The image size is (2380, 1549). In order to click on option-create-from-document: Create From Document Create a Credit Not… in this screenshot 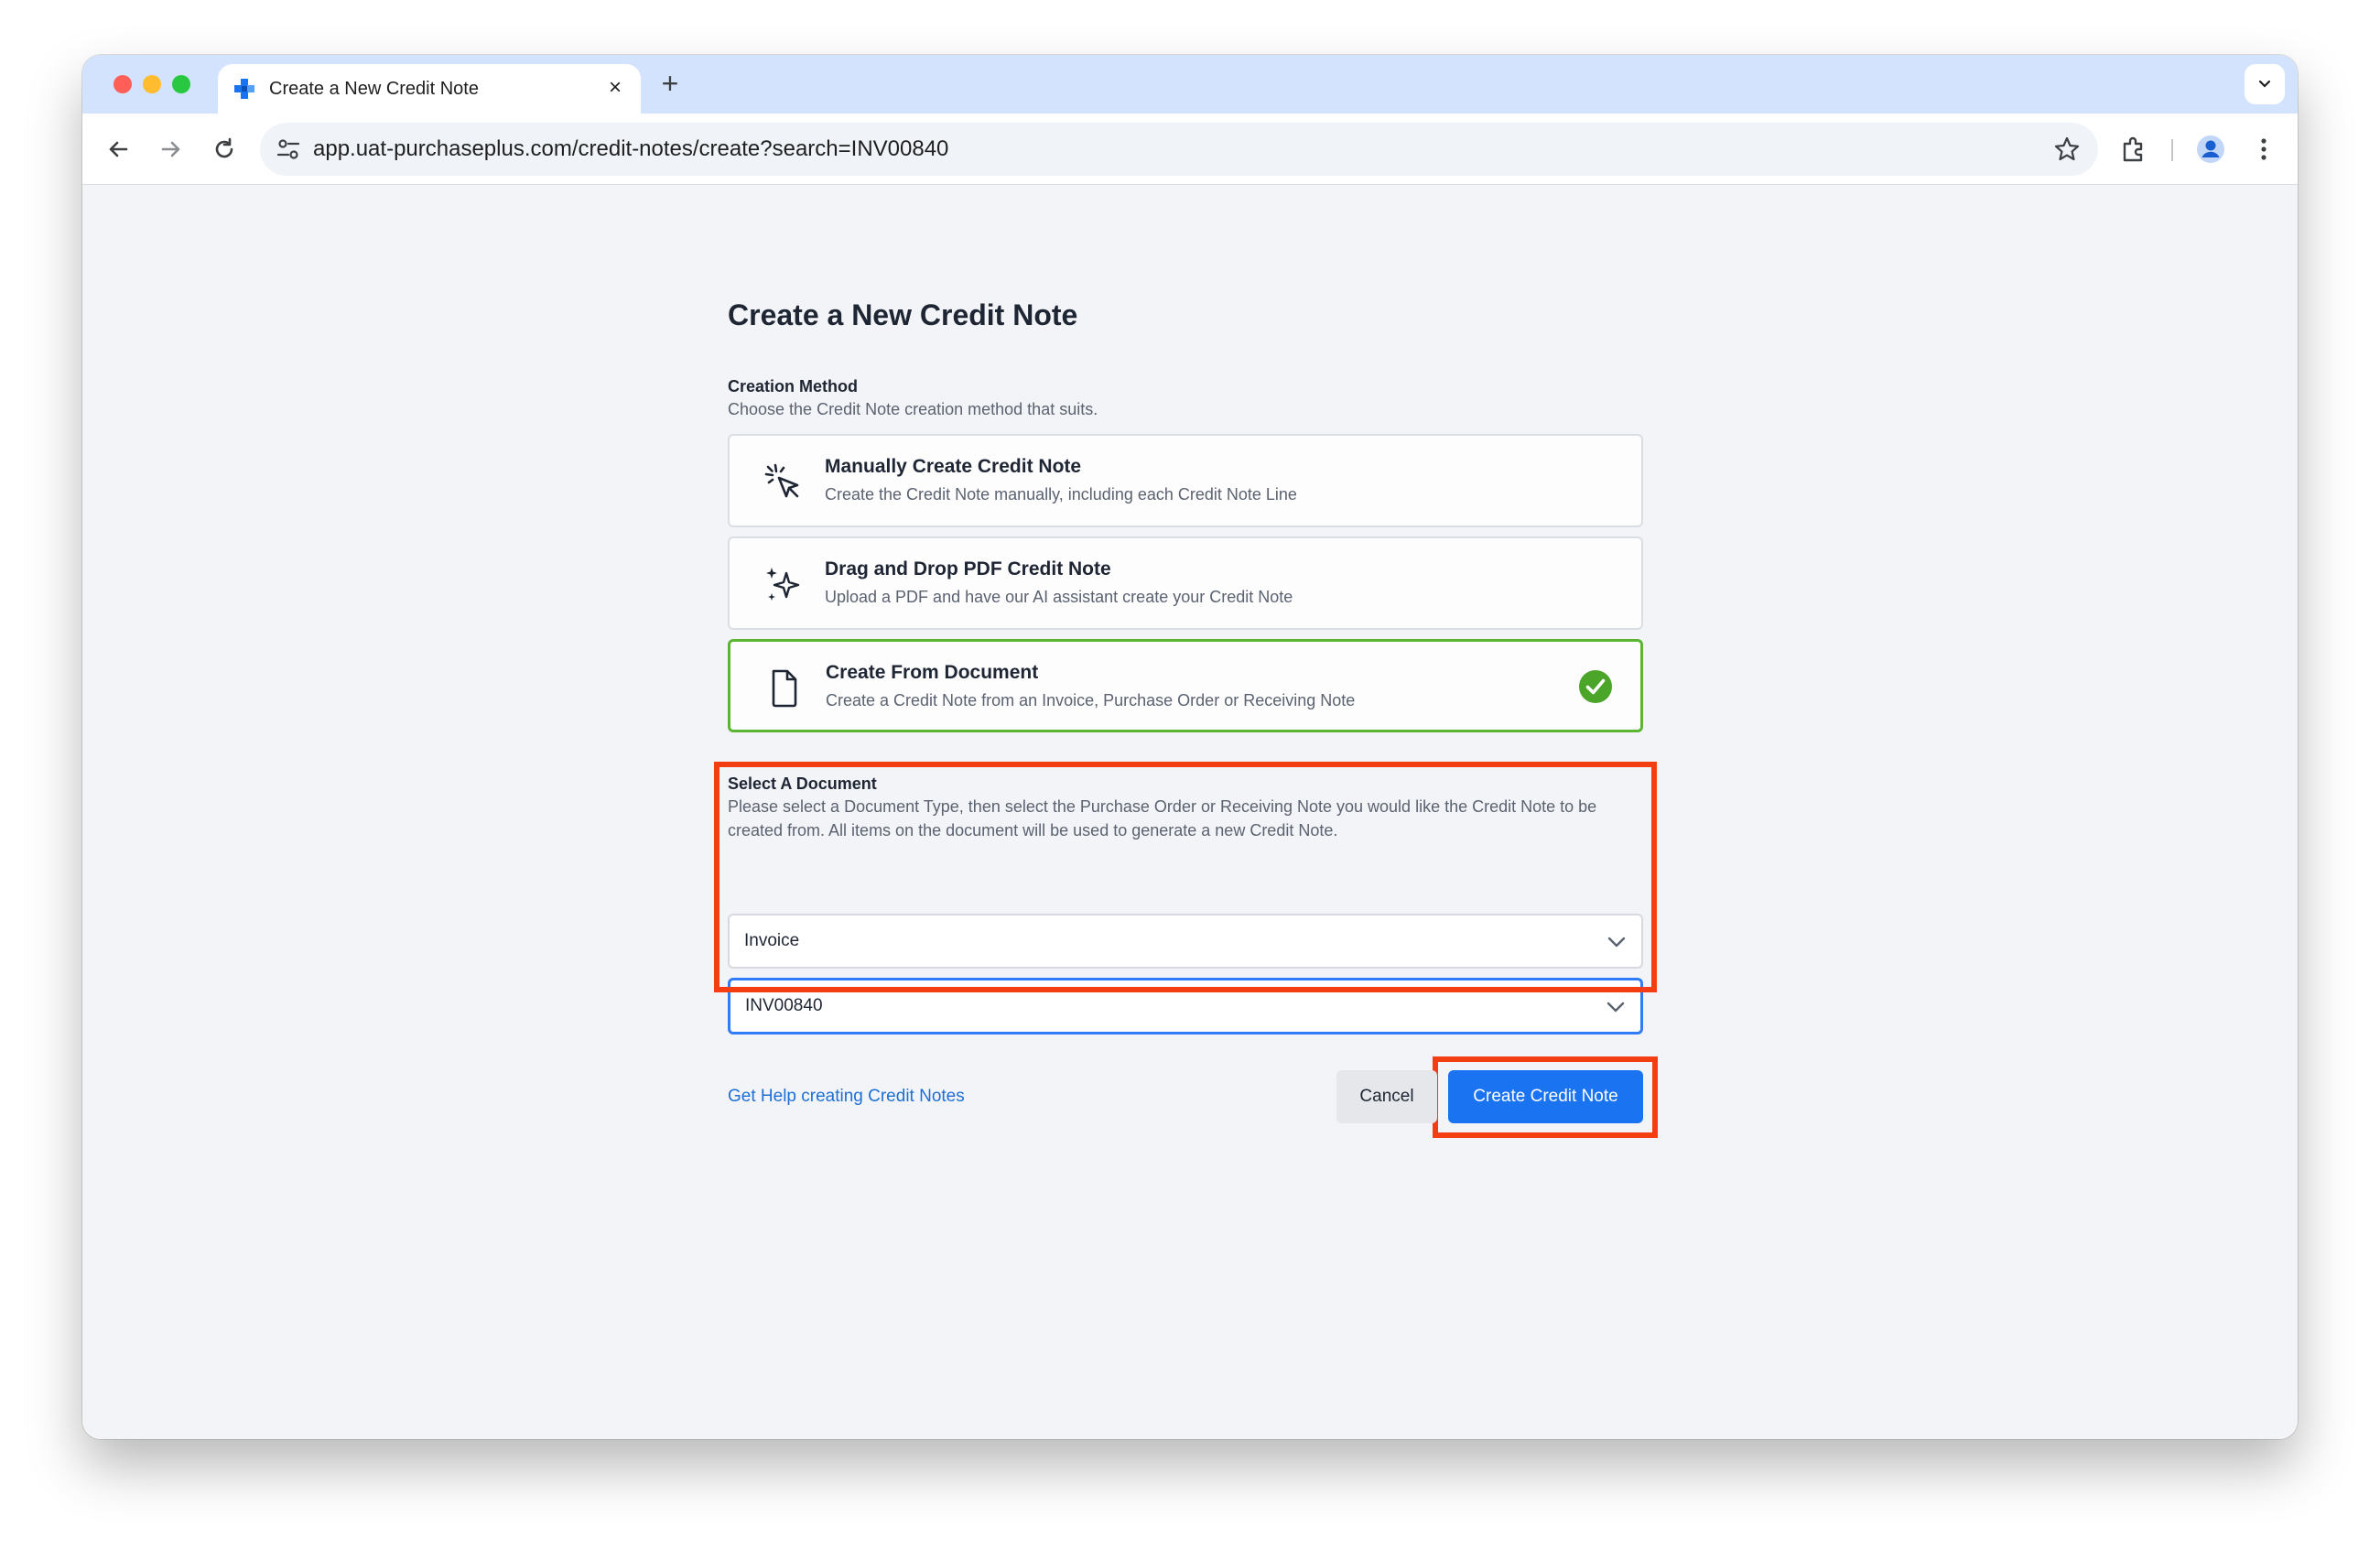, I will do `click(1185, 685)`.